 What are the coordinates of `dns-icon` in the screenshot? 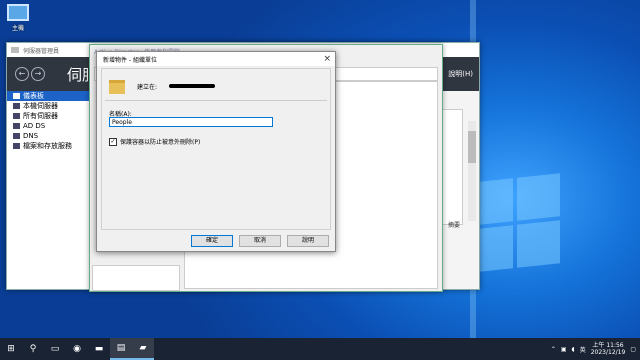 It's located at (16, 136).